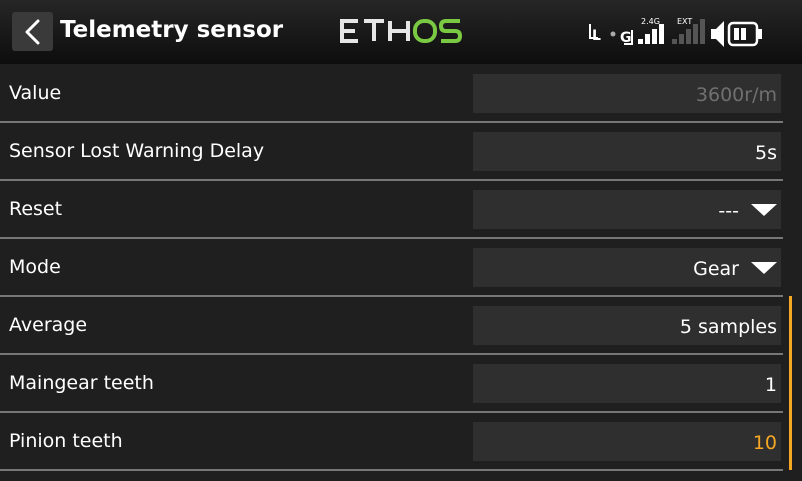  Describe the element at coordinates (728, 327) in the screenshot. I see `field-value: 5 samples` at that location.